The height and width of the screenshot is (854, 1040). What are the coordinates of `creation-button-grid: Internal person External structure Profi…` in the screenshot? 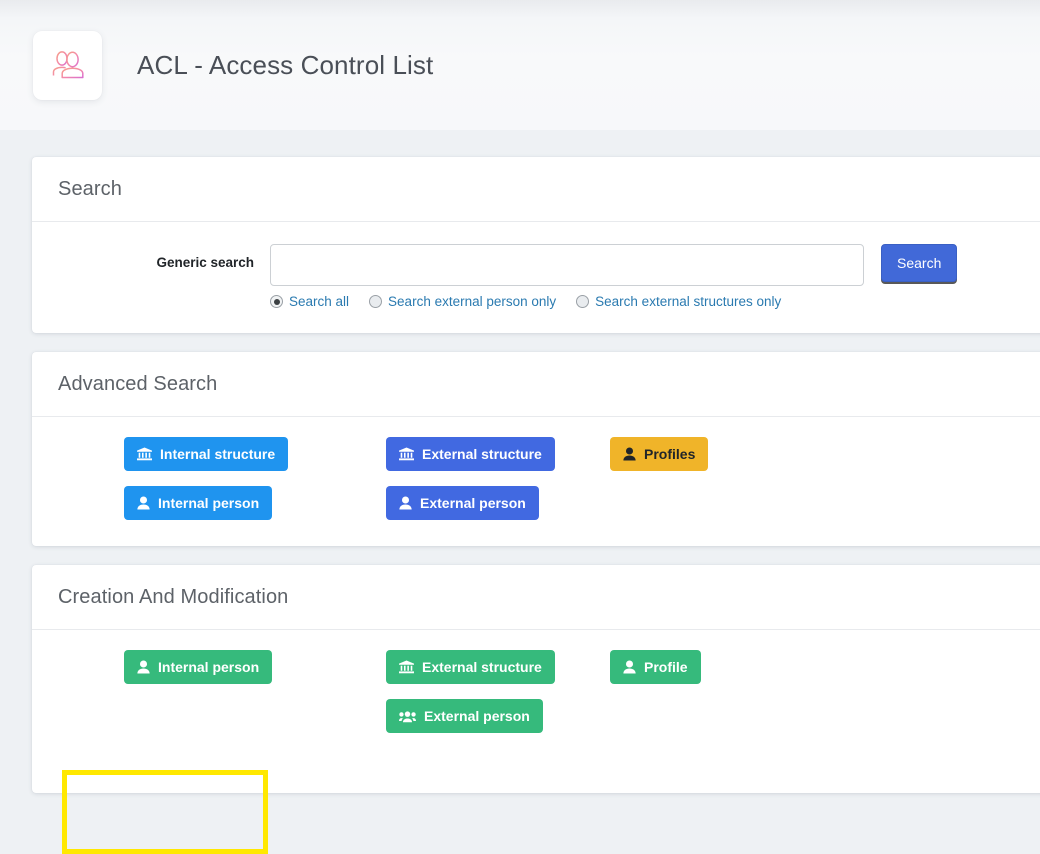 It's located at (549, 691).